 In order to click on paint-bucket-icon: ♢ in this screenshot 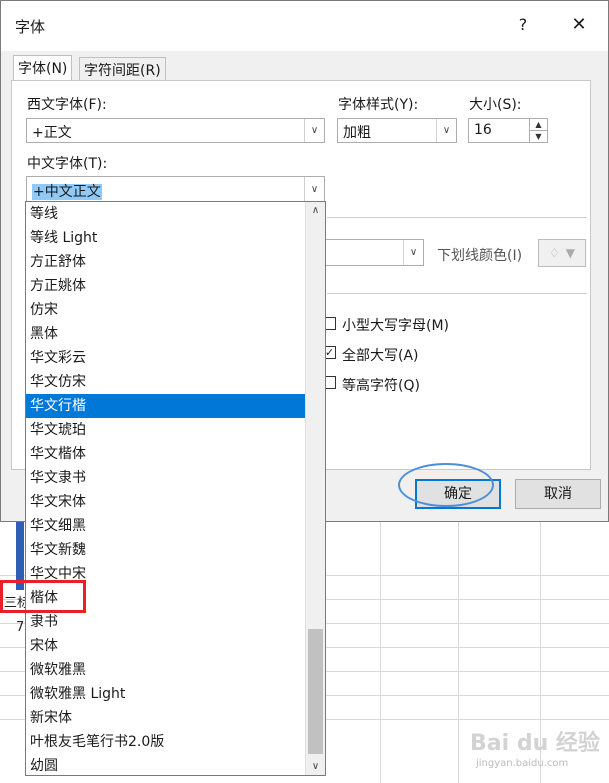, I will do `click(554, 253)`.